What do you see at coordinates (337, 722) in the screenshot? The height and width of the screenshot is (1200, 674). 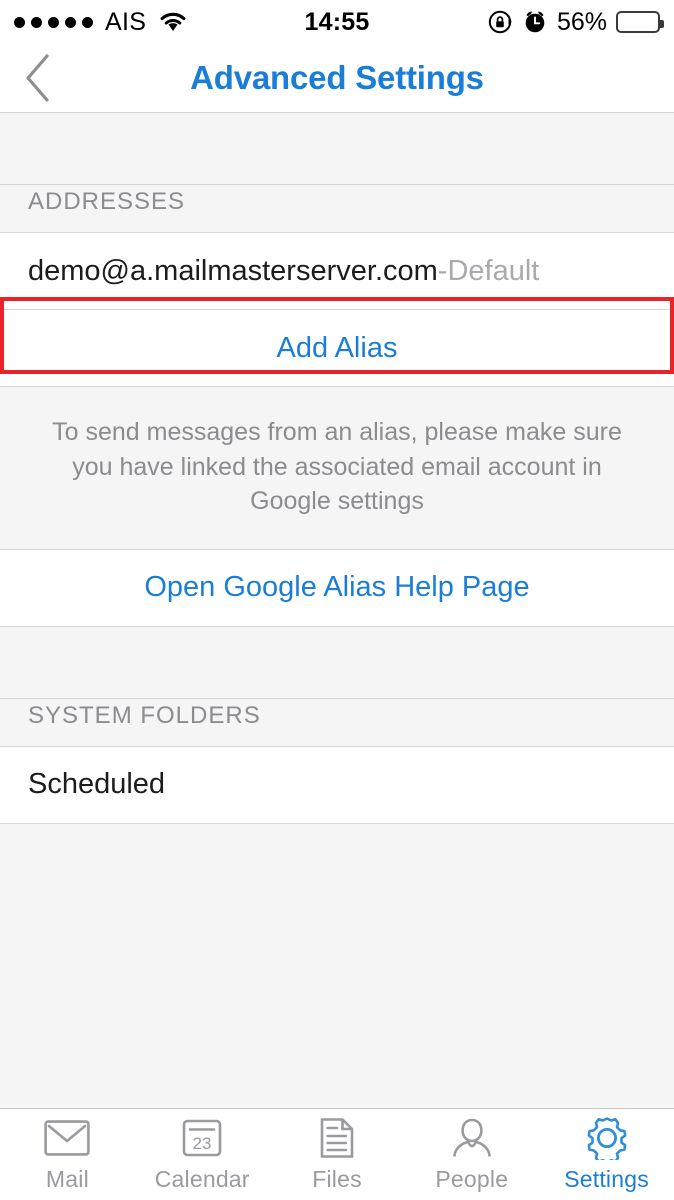 I see `section-header-system-folders: SYSTEM FOLDERS` at bounding box center [337, 722].